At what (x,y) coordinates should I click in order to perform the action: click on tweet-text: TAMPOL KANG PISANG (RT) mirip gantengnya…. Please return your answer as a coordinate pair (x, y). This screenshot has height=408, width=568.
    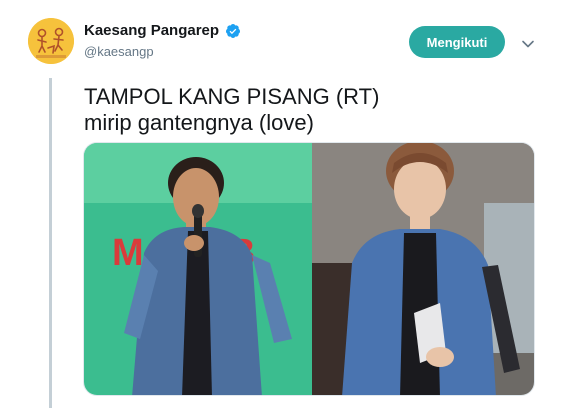
    Looking at the image, I should click on (231, 110).